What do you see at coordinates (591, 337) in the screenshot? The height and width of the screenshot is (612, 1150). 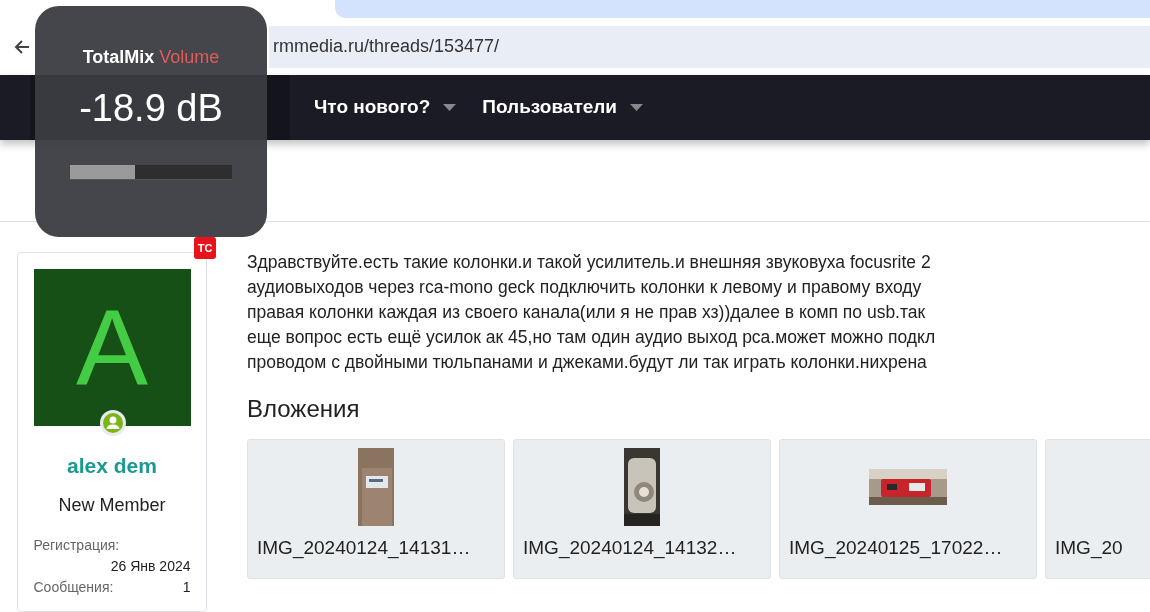 I see `post-text-line: еще вопрос есть ещё усилок ак 45,но там один аудио выход рса.может можно подкл` at bounding box center [591, 337].